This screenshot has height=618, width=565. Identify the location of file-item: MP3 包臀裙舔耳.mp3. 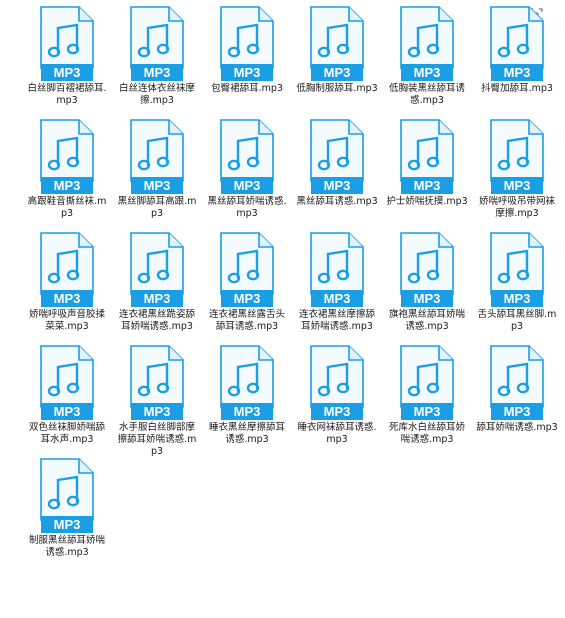
(247, 62).